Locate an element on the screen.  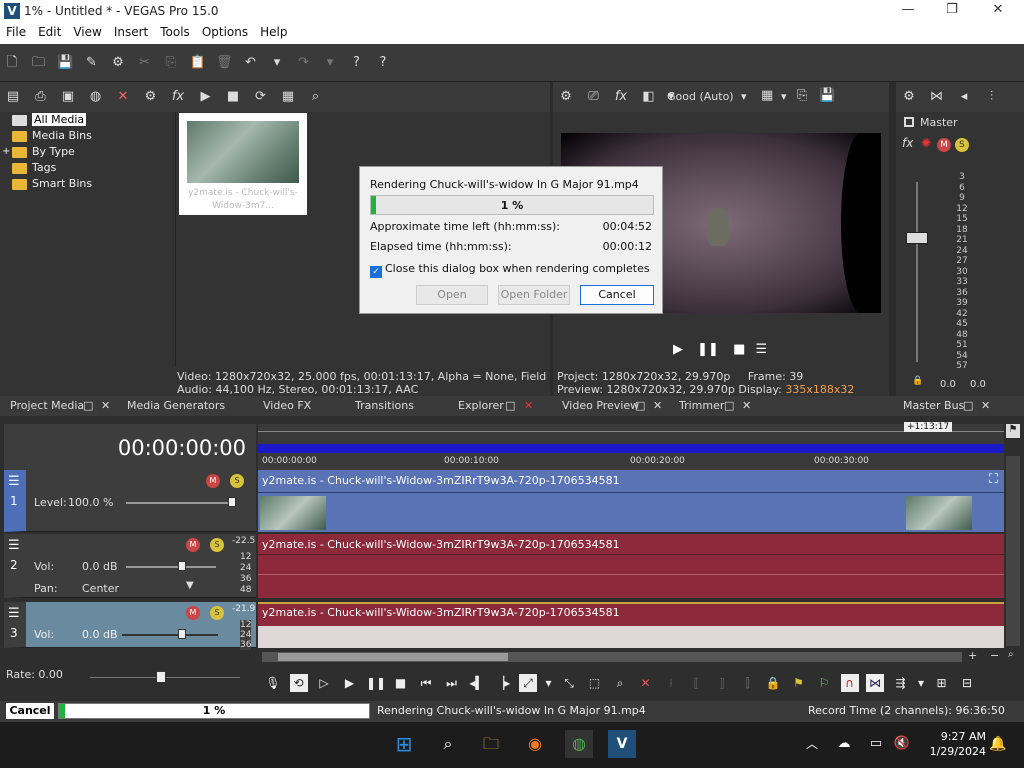
pause-icon: ❚❚ is located at coordinates (376, 683).